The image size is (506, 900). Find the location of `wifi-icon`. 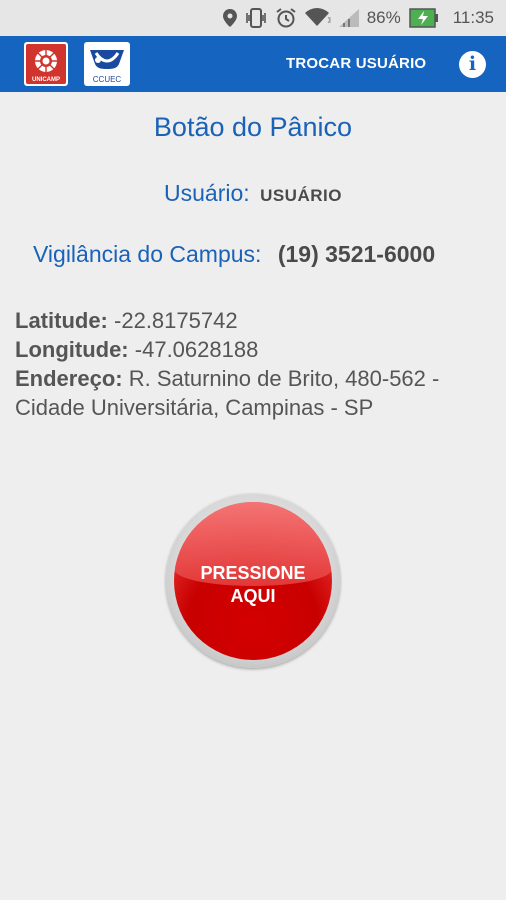

wifi-icon is located at coordinates (317, 18).